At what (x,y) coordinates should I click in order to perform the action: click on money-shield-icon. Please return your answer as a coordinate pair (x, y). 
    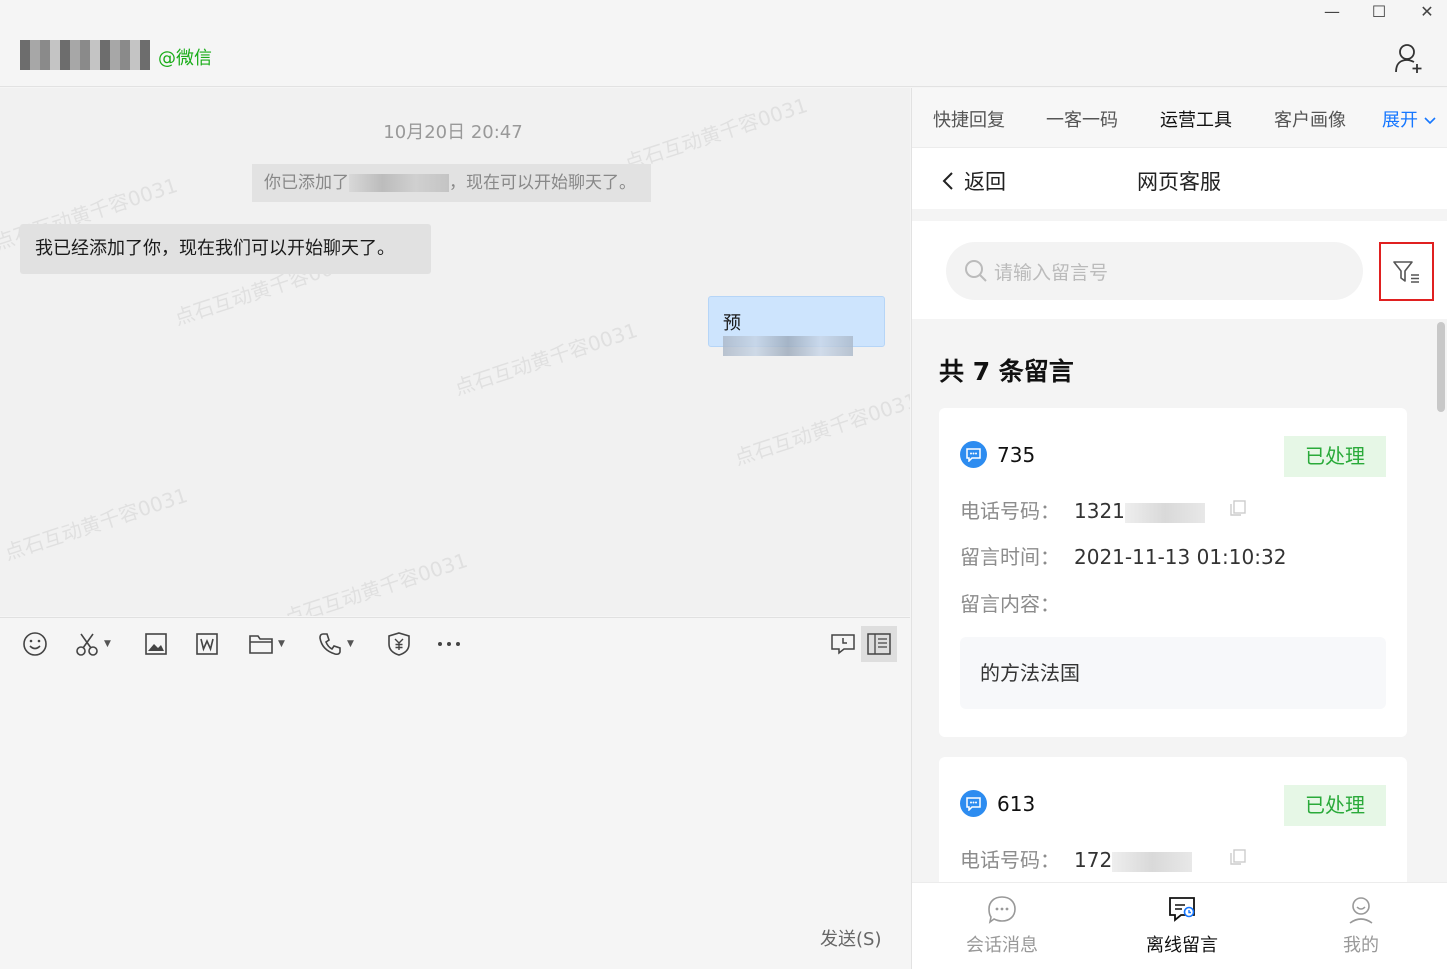
    Looking at the image, I should click on (399, 644).